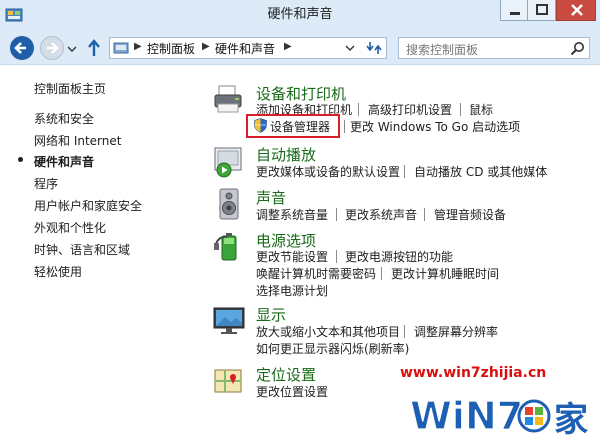 The height and width of the screenshot is (445, 600). What do you see at coordinates (20, 159) in the screenshot?
I see `active-bullet-icon` at bounding box center [20, 159].